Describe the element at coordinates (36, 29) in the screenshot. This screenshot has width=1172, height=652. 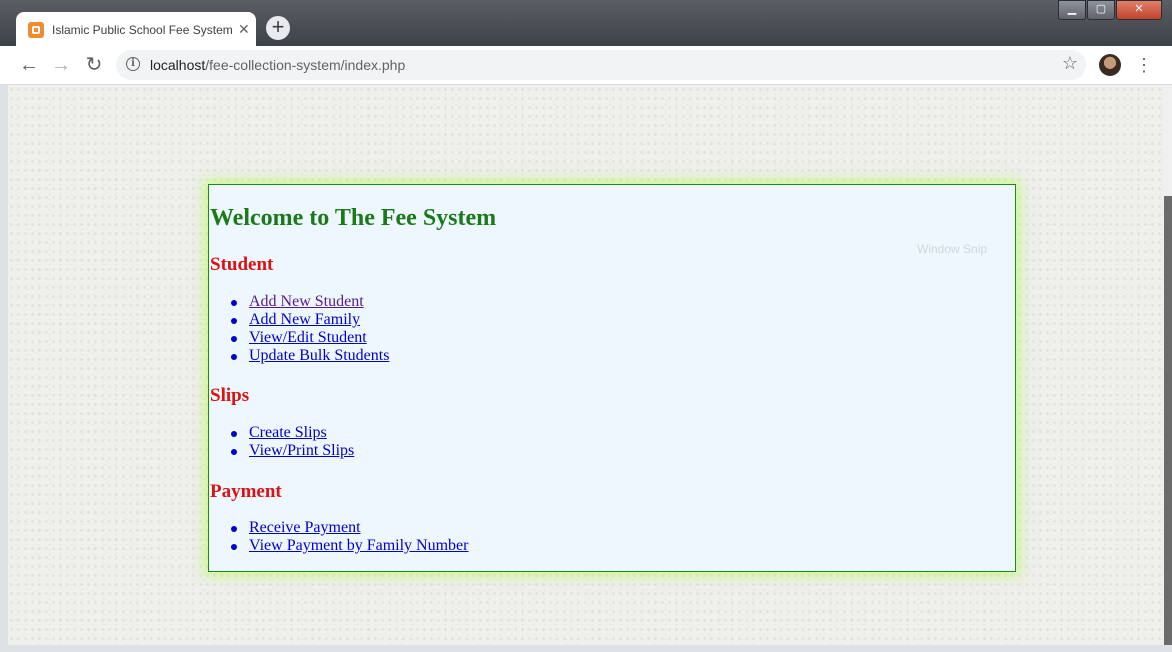
I see `xampp-icon` at that location.